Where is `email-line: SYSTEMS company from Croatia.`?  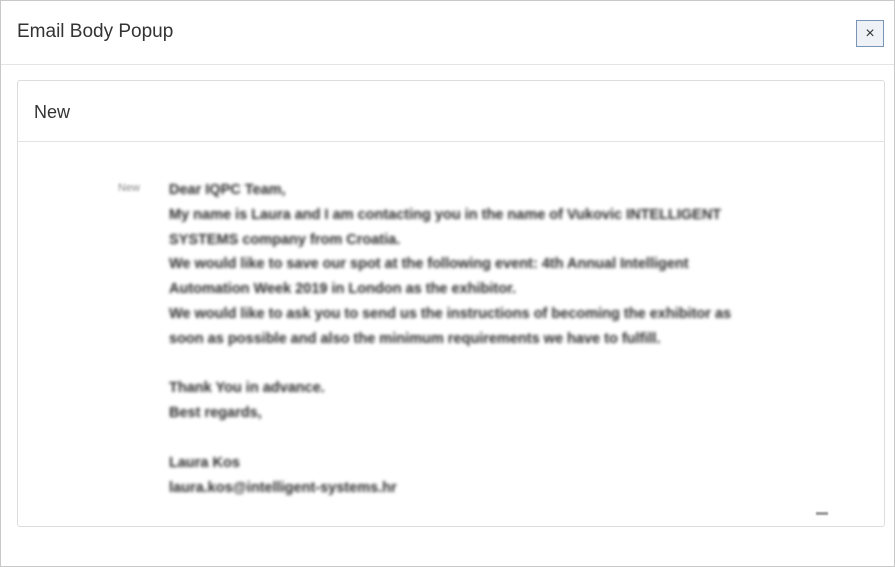
email-line: SYSTEMS company from Croatia. is located at coordinates (285, 239).